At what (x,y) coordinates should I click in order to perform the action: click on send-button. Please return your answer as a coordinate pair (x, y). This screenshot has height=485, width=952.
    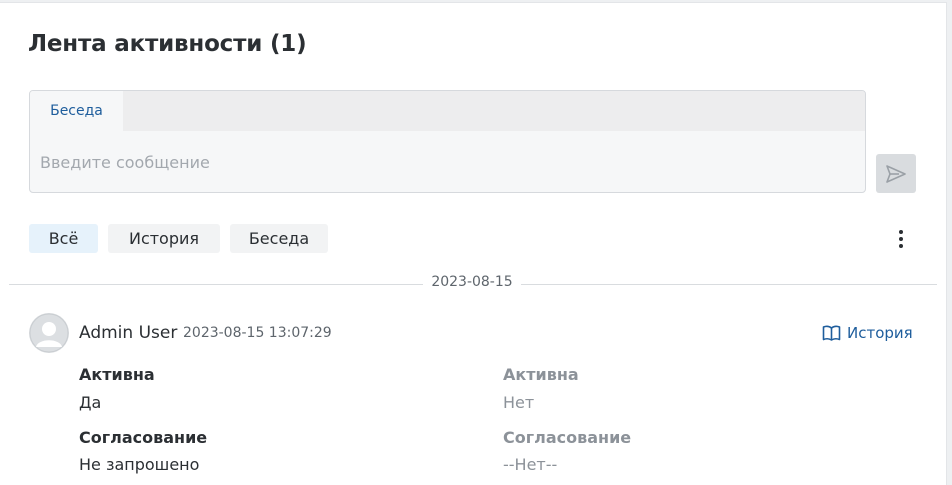
    Looking at the image, I should click on (896, 173).